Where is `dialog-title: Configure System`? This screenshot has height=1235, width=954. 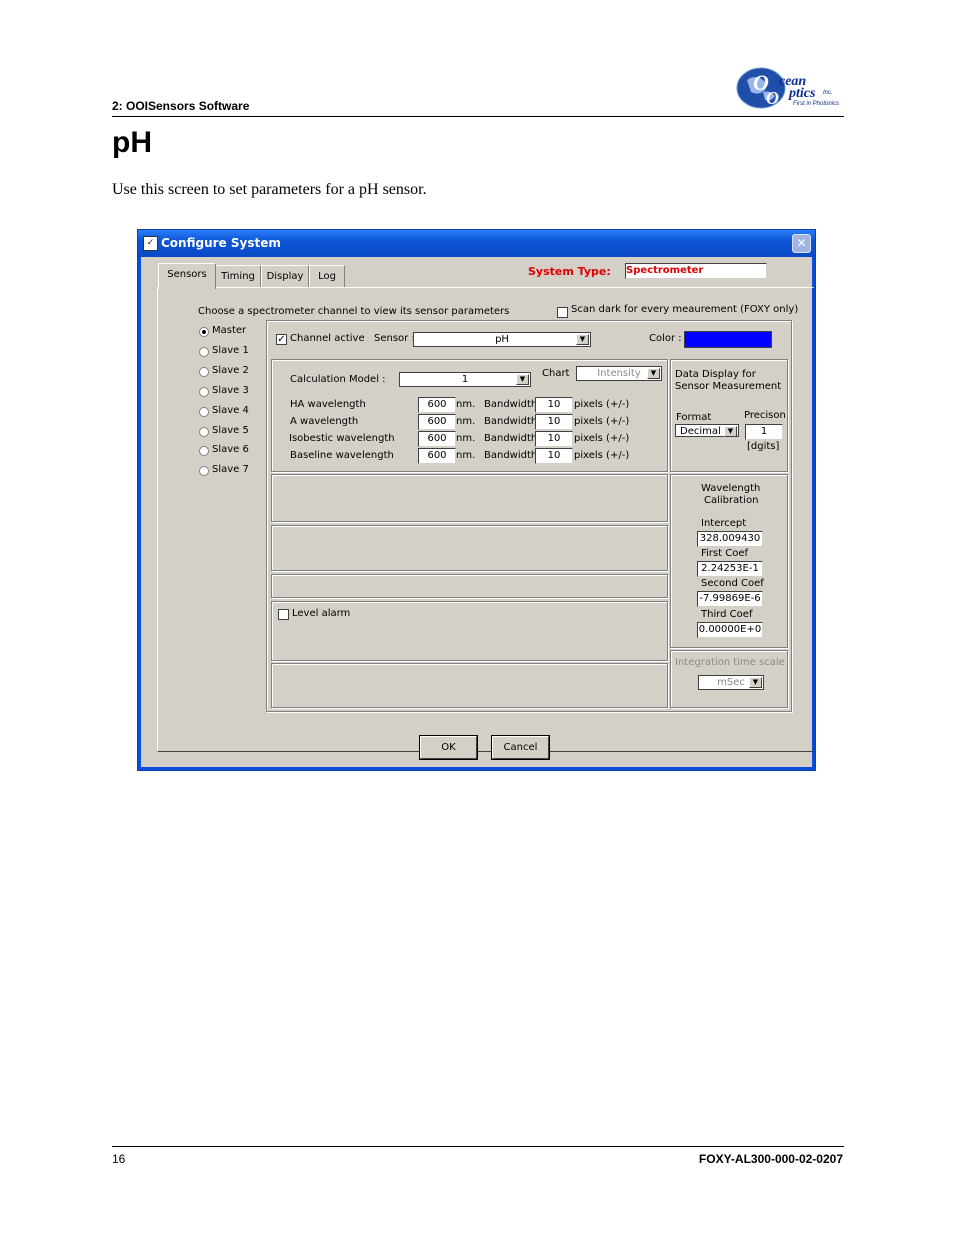 dialog-title: Configure System is located at coordinates (221, 243).